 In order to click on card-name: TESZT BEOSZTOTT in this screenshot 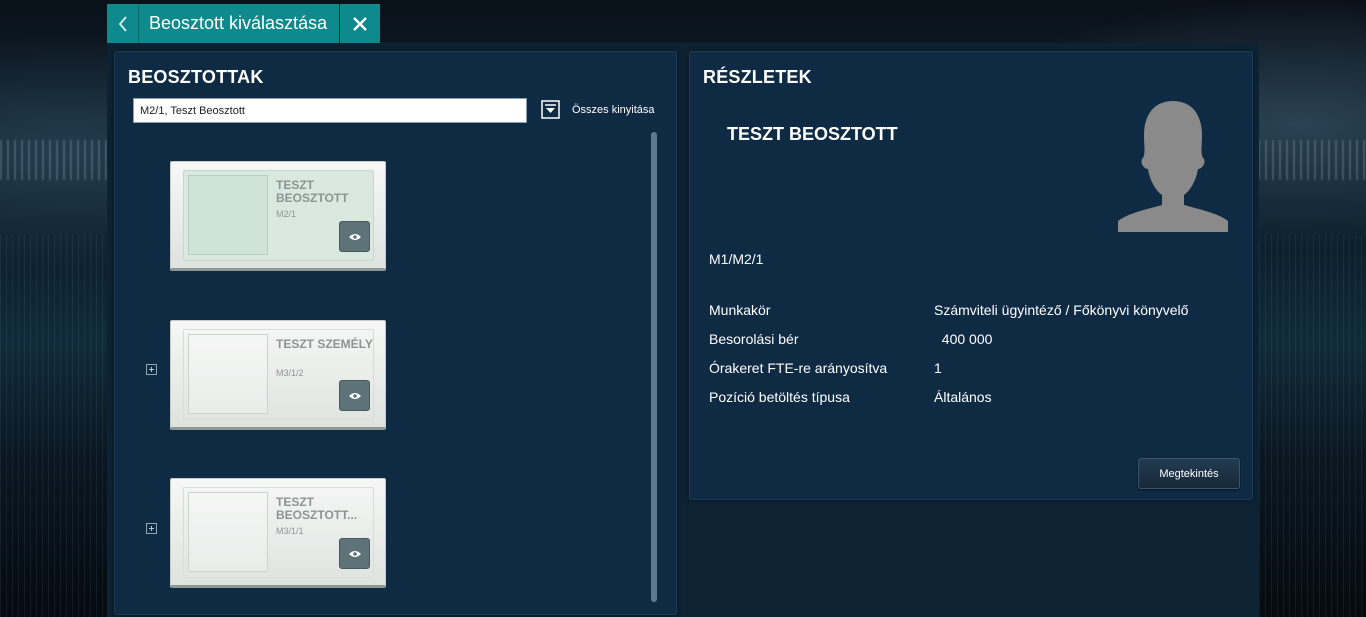, I will do `click(312, 191)`.